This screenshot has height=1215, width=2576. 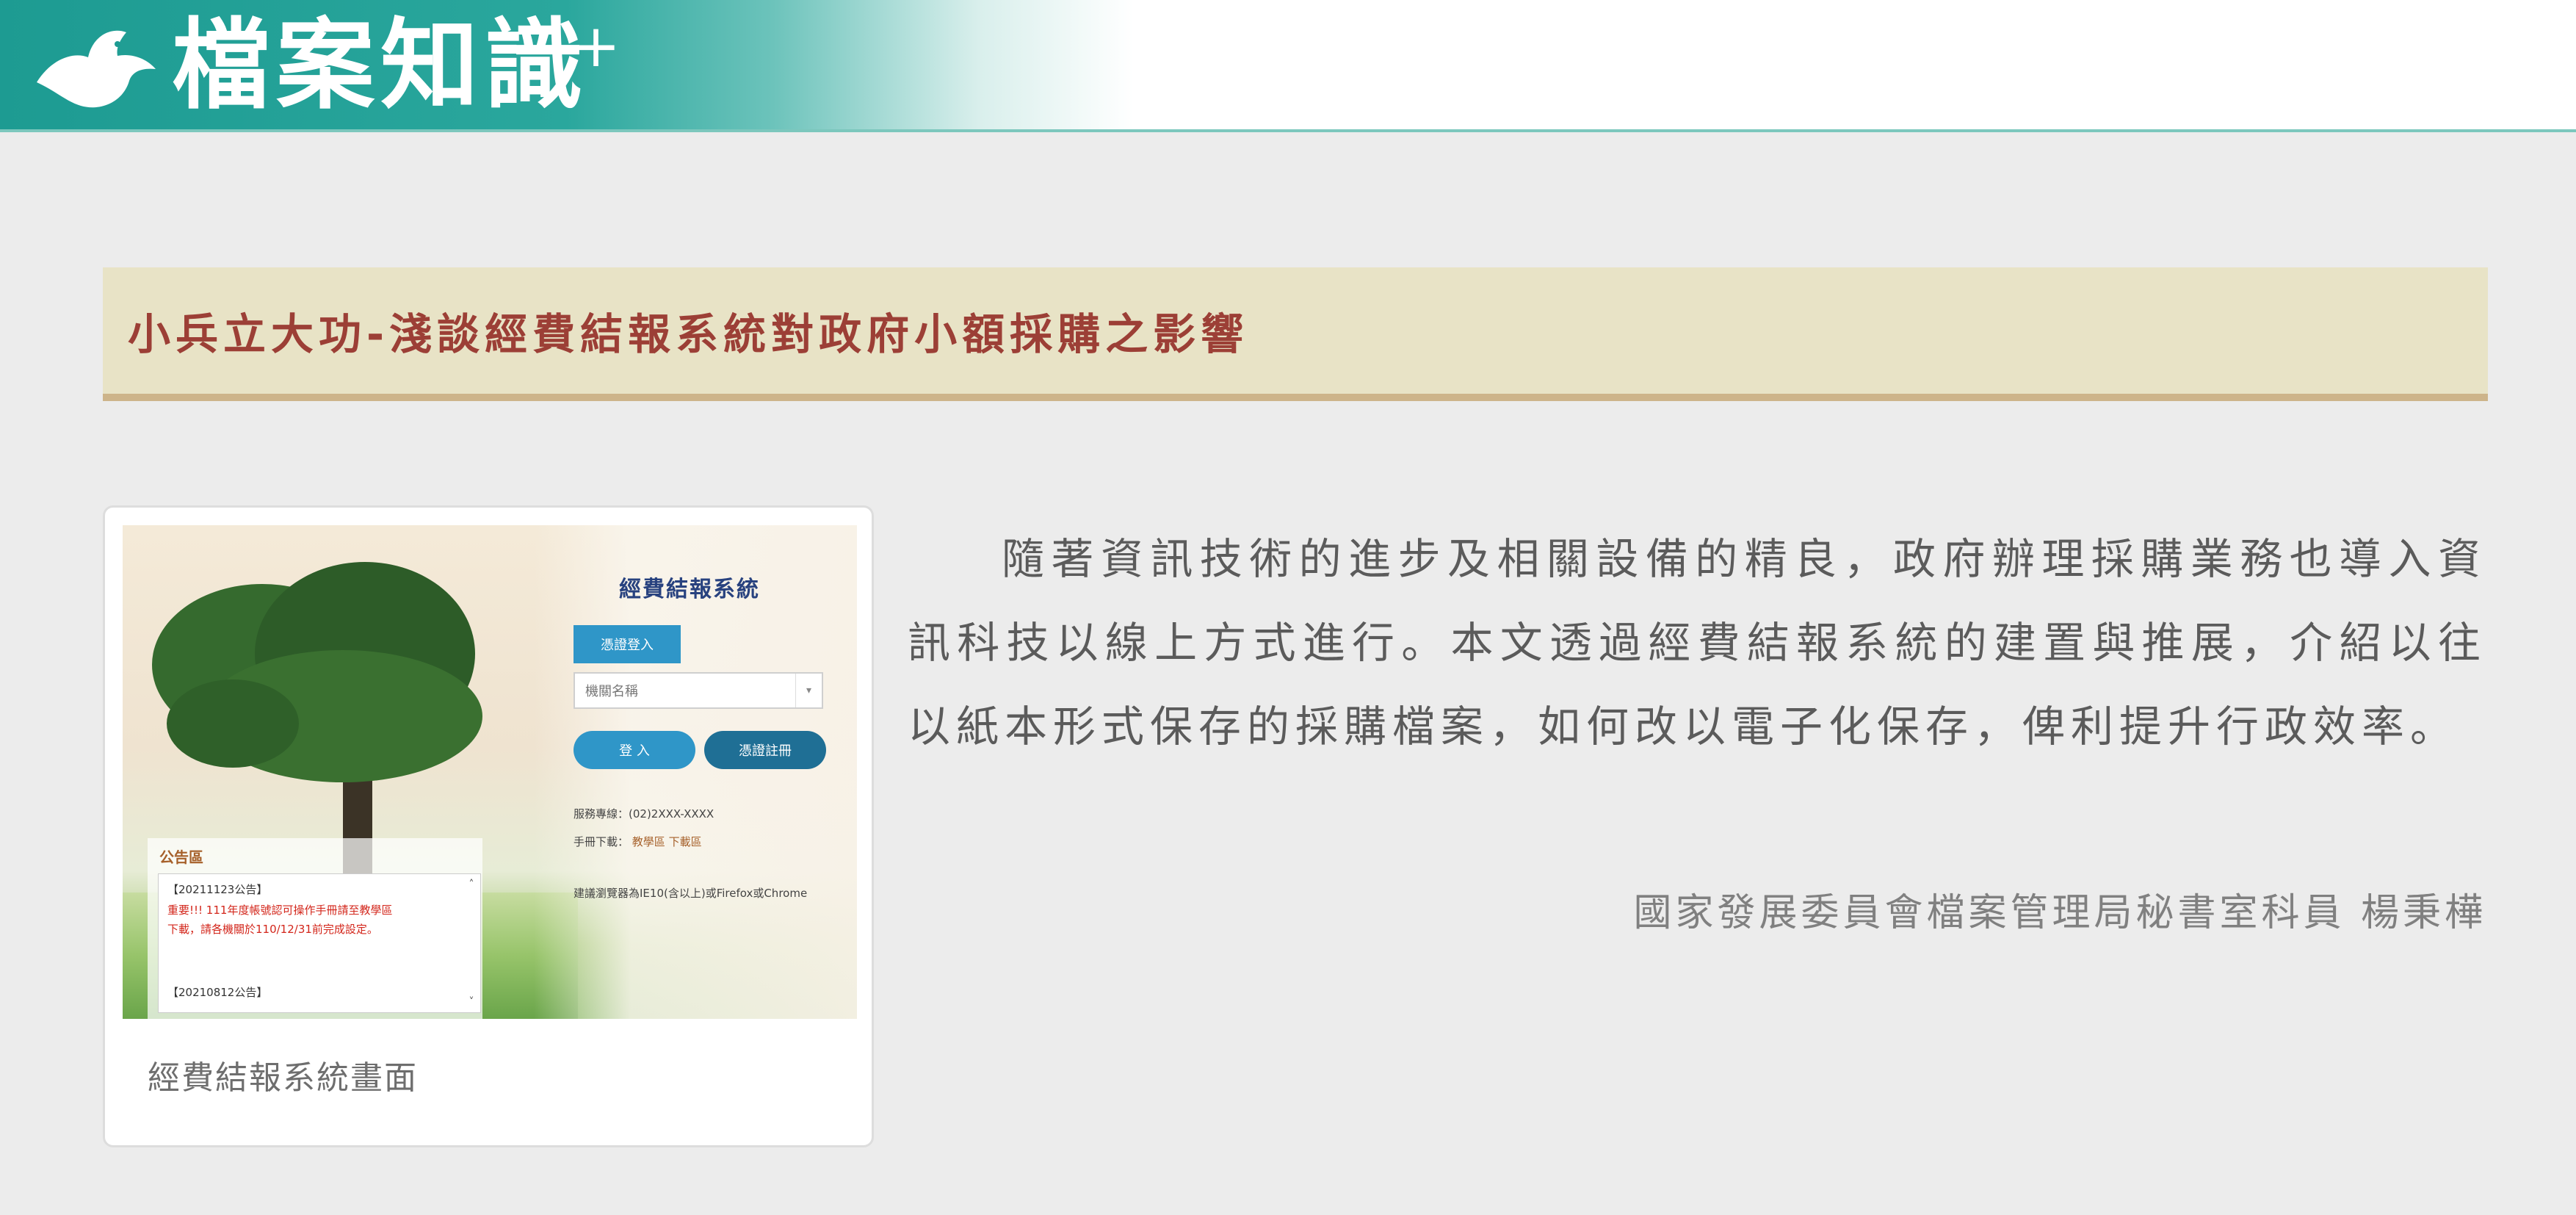 I want to click on article-title: 小兵立大功-淺談經費結報系統對政府小額採購之影響, so click(x=688, y=334).